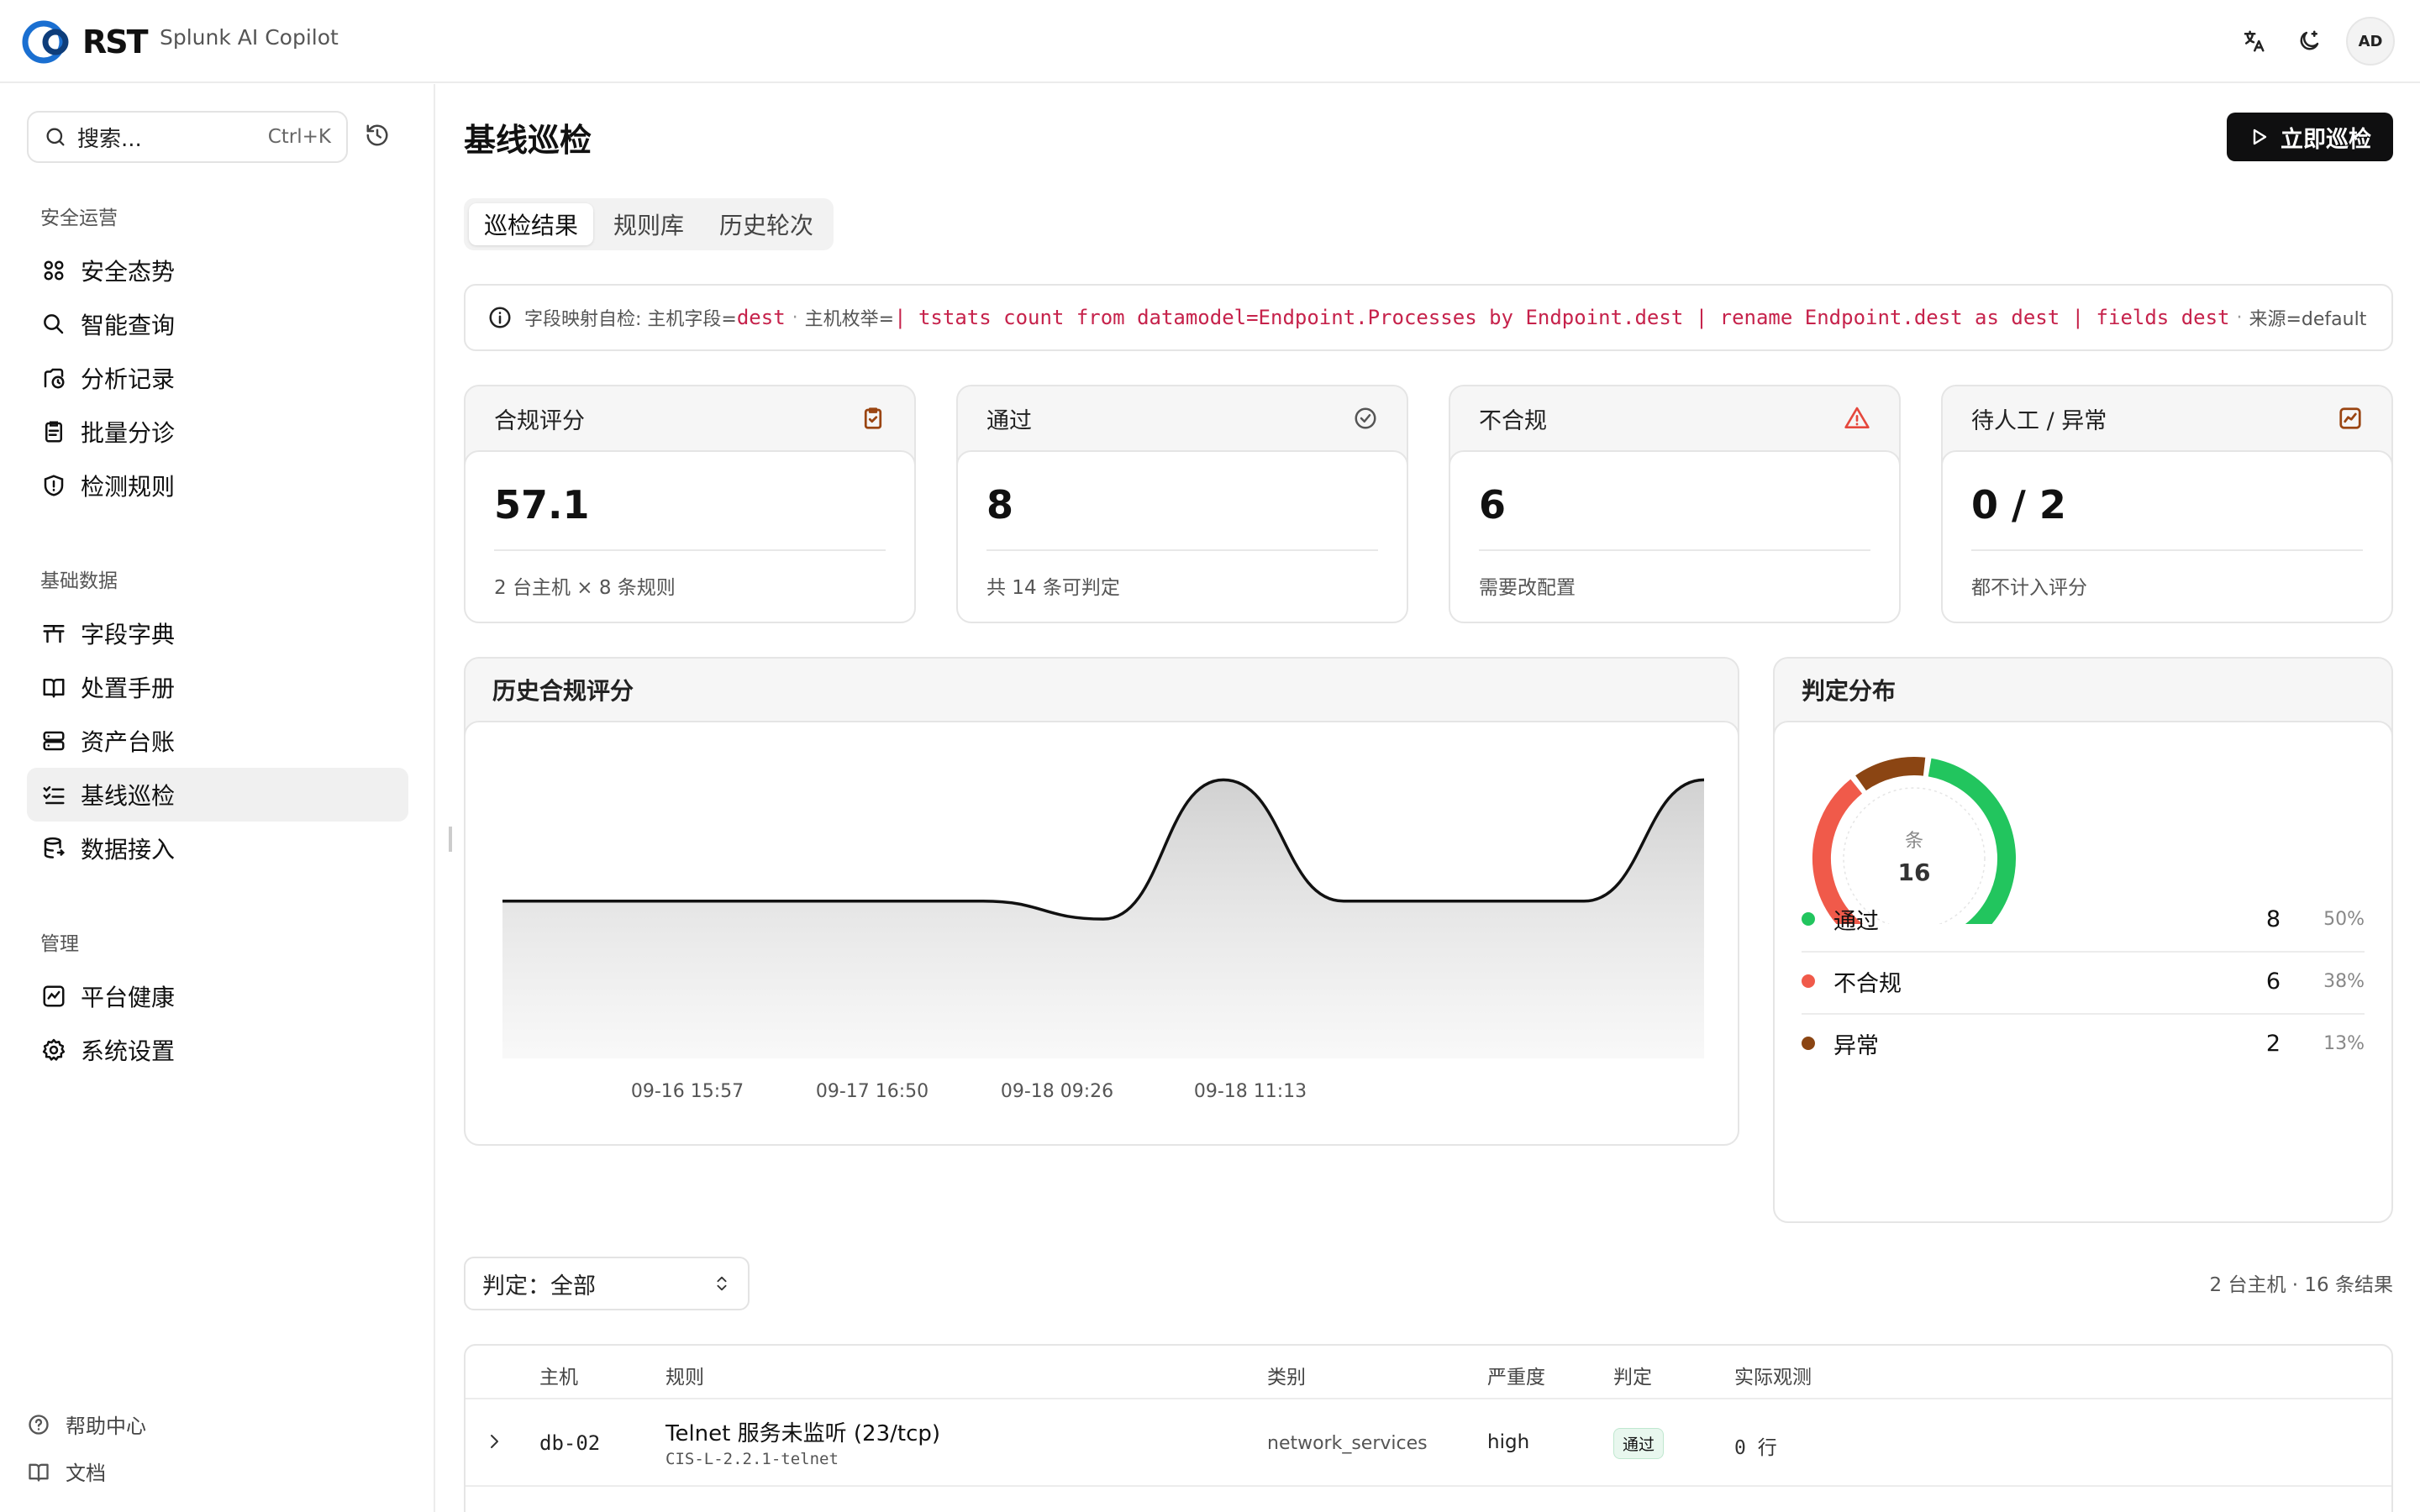 Image resolution: width=2420 pixels, height=1512 pixels. I want to click on legend-count: 6, so click(2273, 981).